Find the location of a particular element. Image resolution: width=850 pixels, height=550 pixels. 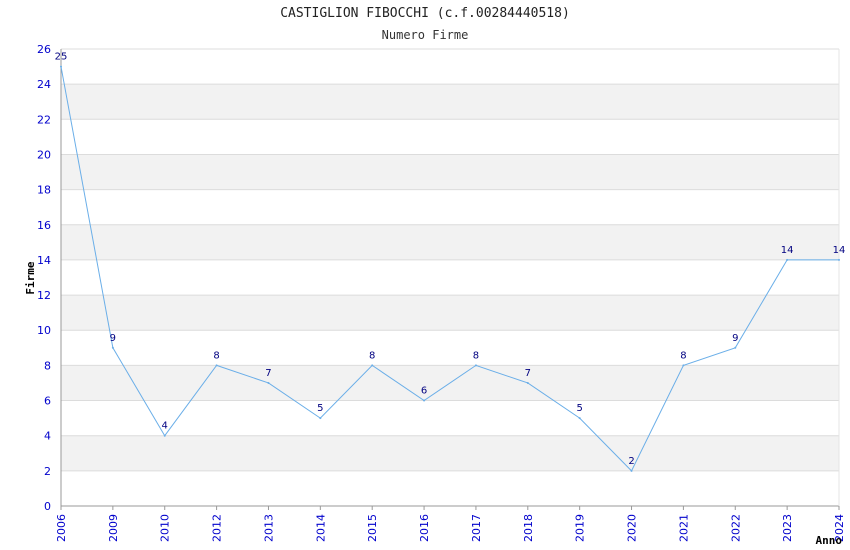

x-tick-label: 2021 is located at coordinates (683, 528).